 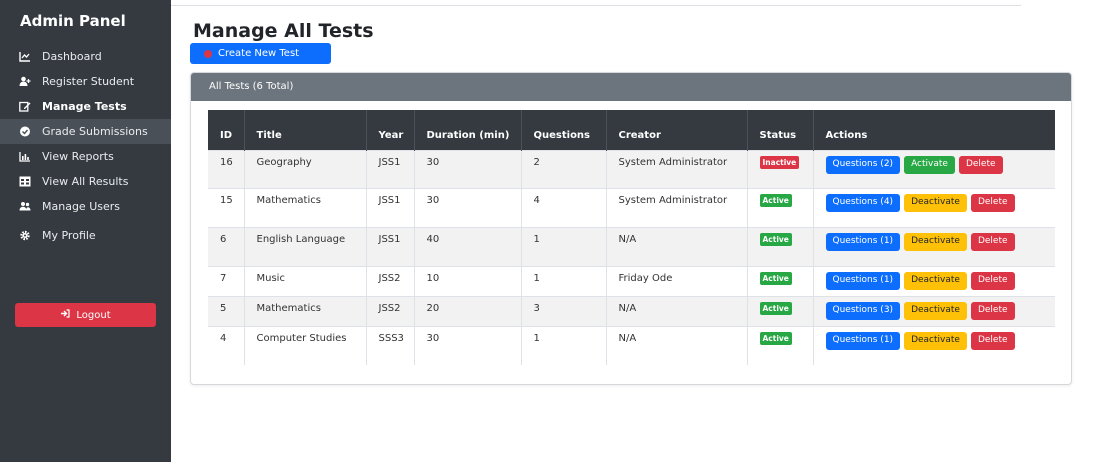 I want to click on cell-questions: 3, so click(x=564, y=310).